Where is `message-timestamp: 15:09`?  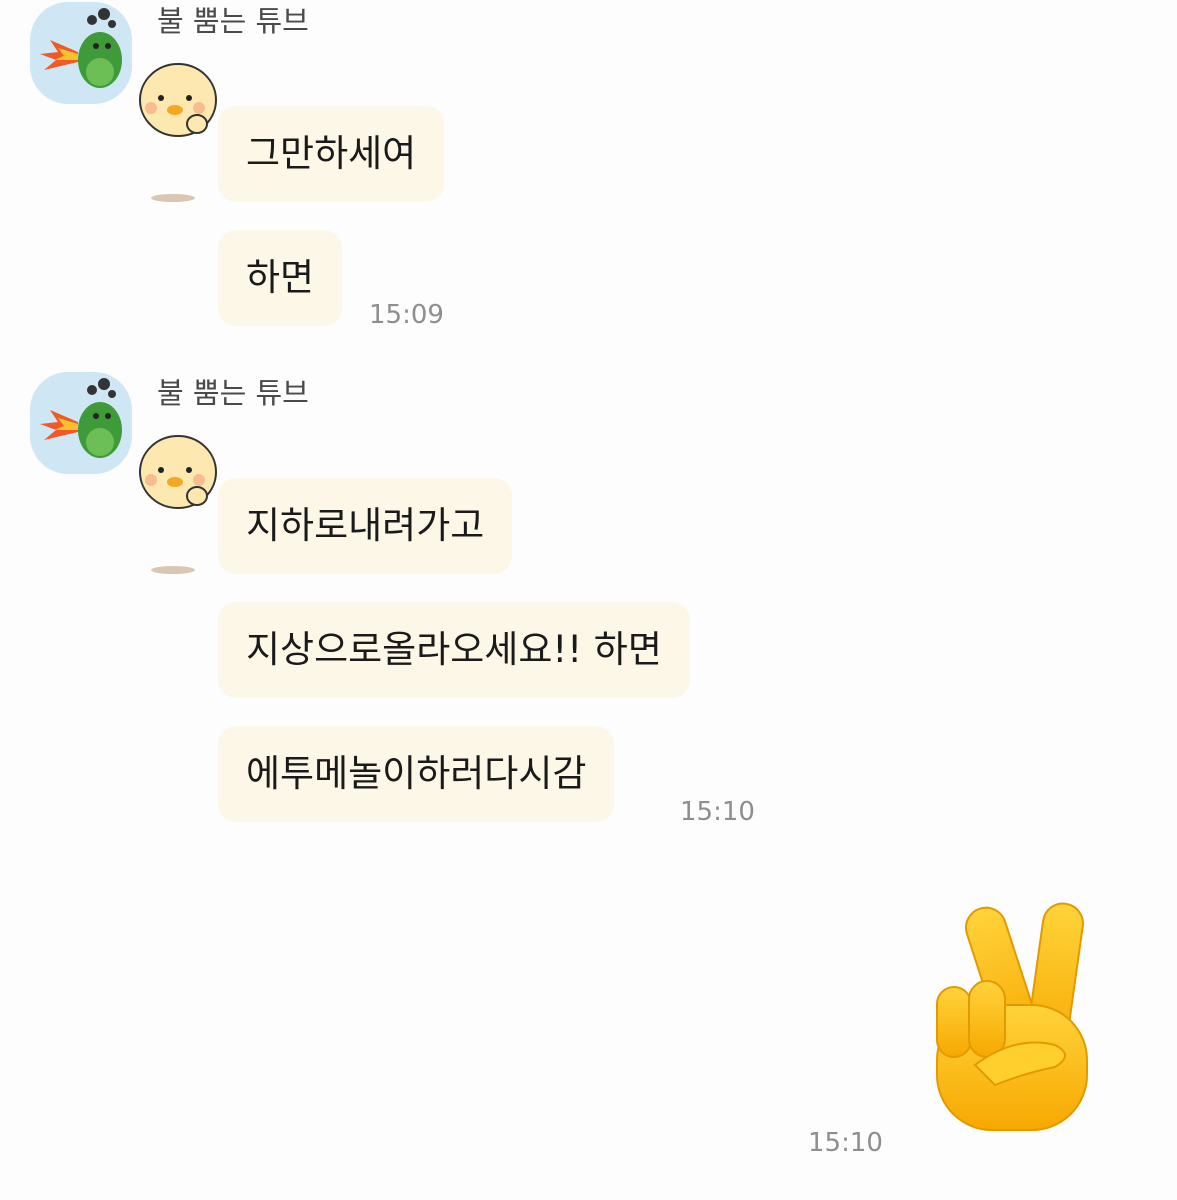 message-timestamp: 15:09 is located at coordinates (406, 315).